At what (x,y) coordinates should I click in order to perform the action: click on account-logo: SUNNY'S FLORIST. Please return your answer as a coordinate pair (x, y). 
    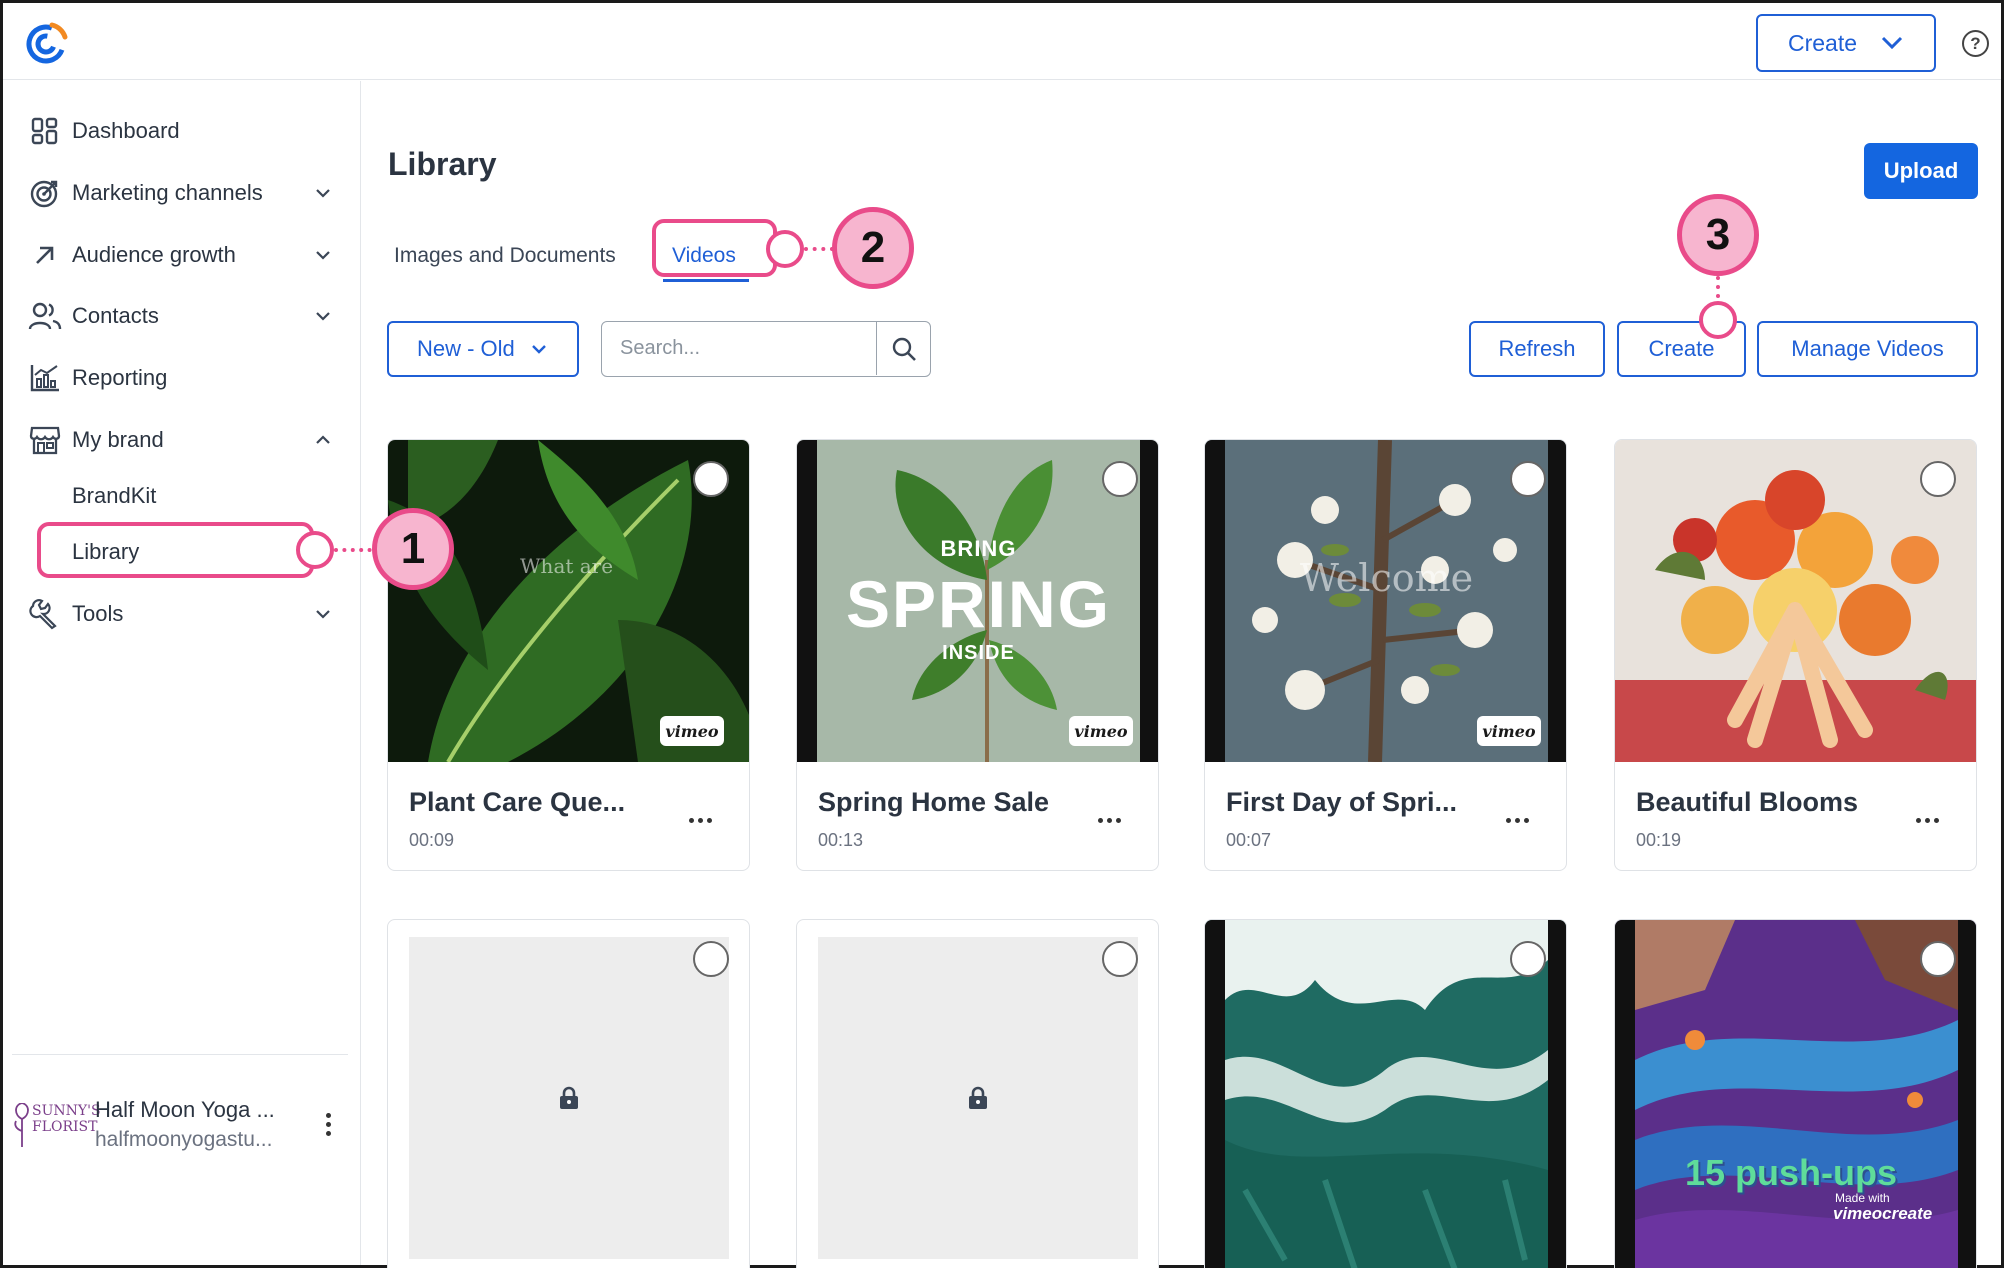
    Looking at the image, I should click on (56, 1126).